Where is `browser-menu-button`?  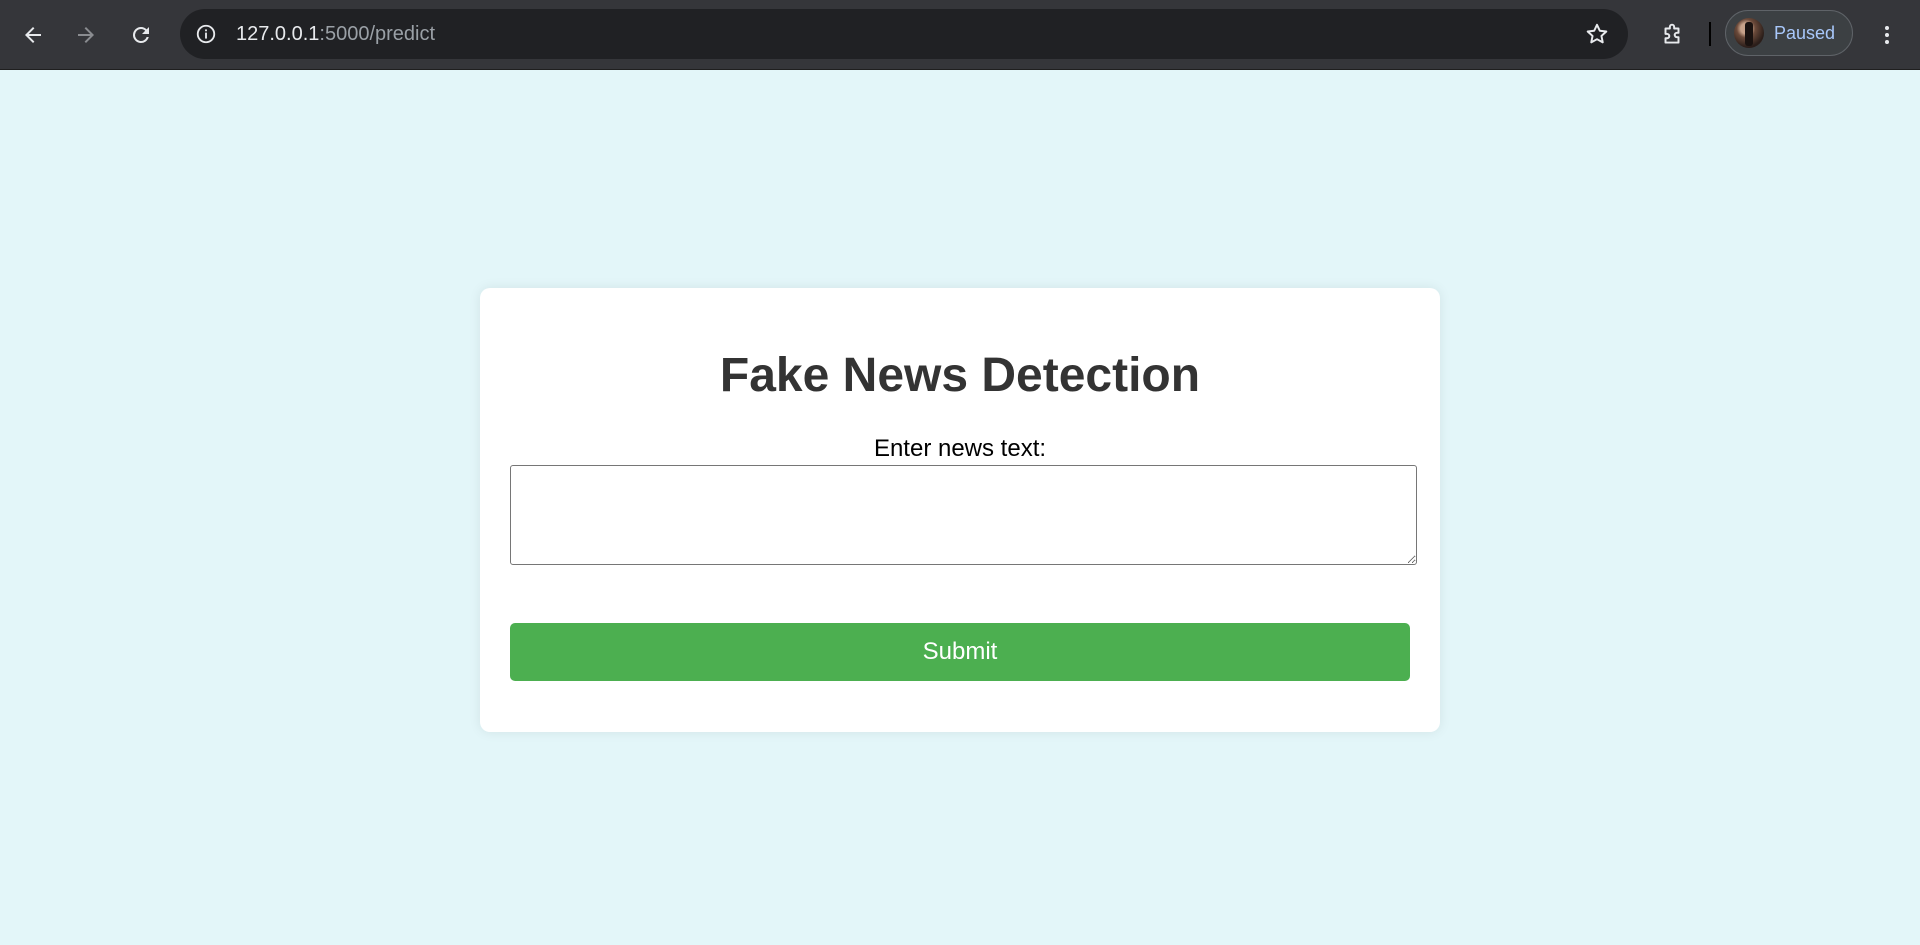 browser-menu-button is located at coordinates (1887, 35).